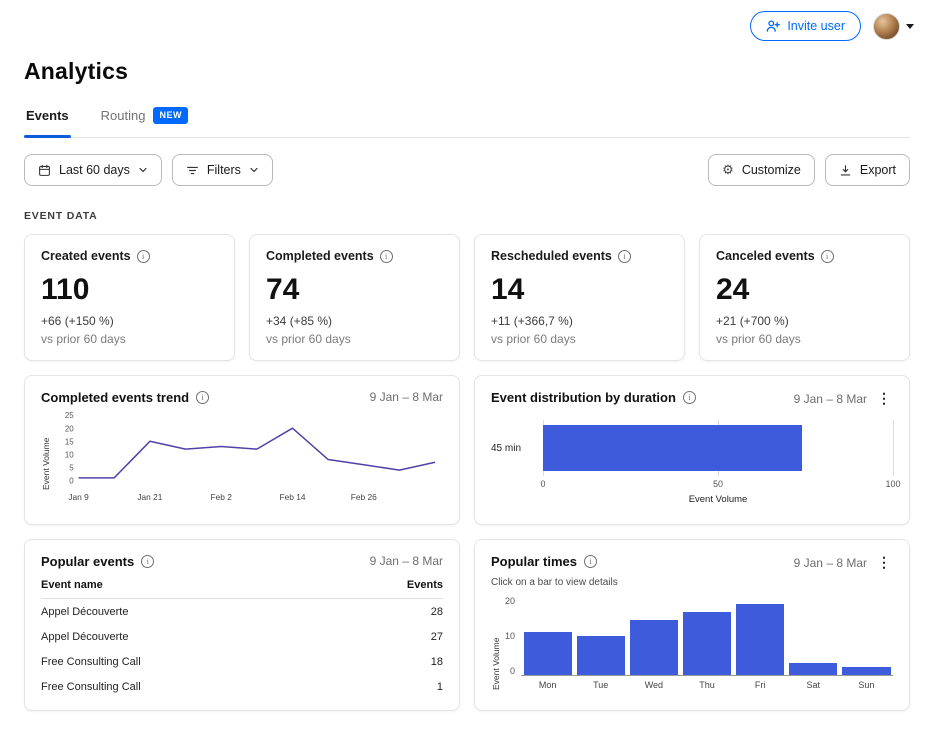  Describe the element at coordinates (69, 415) in the screenshot. I see `svg-text: 25` at that location.